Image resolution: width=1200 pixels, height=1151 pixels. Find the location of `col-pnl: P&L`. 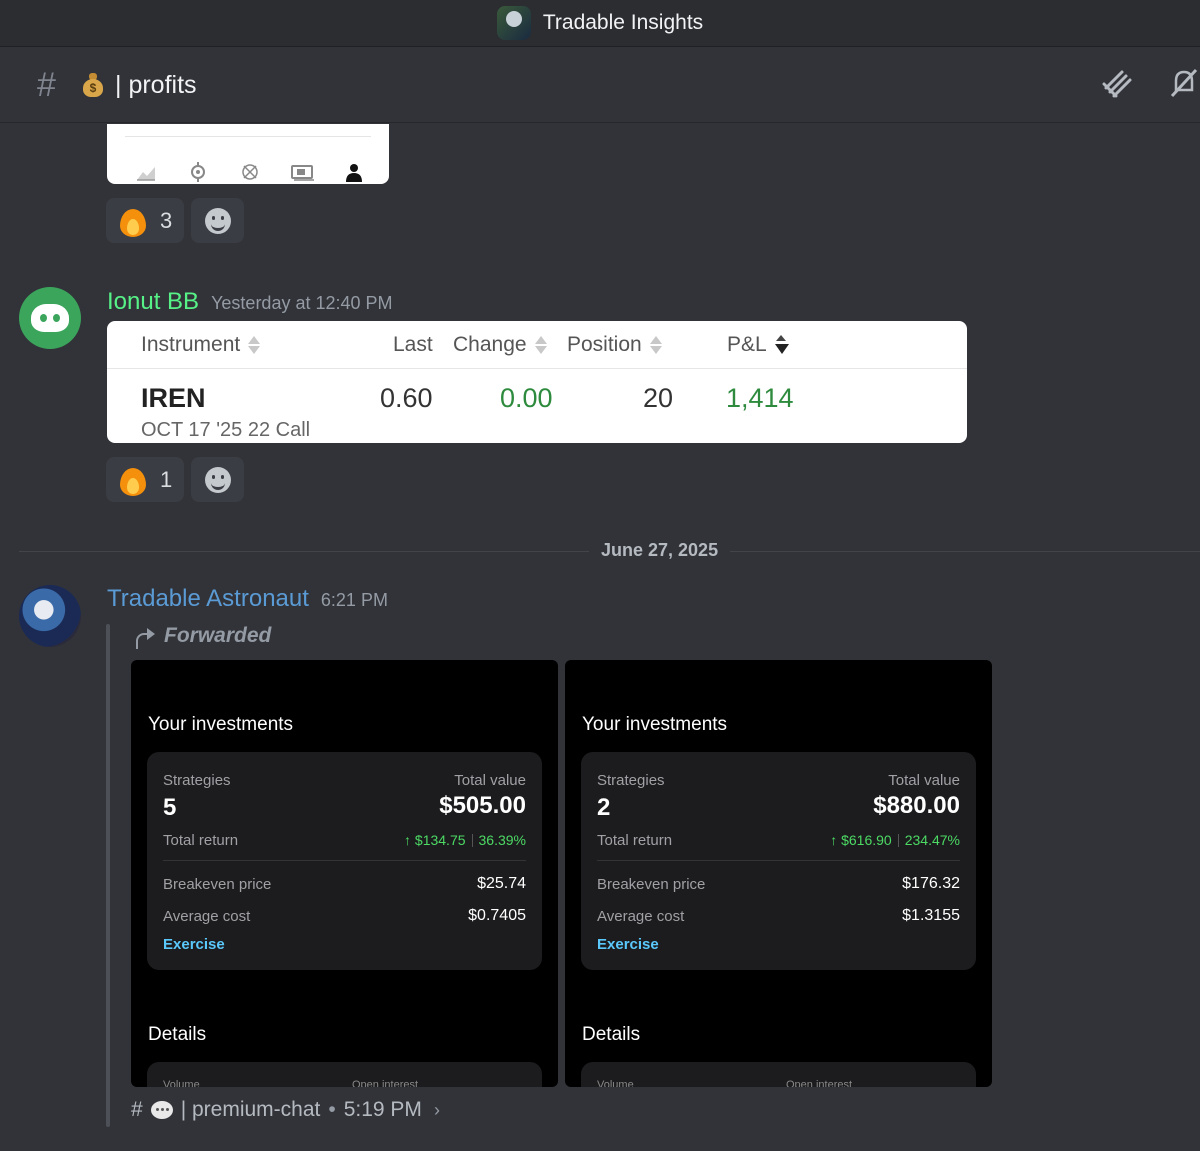

col-pnl: P&L is located at coordinates (758, 345).